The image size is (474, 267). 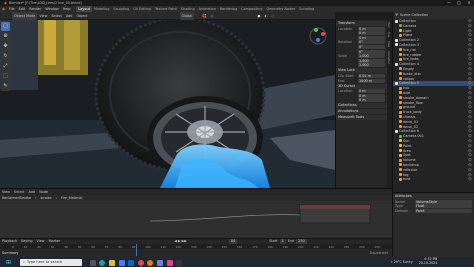 I want to click on npanel-section-header: 3D Cursor, so click(x=361, y=86).